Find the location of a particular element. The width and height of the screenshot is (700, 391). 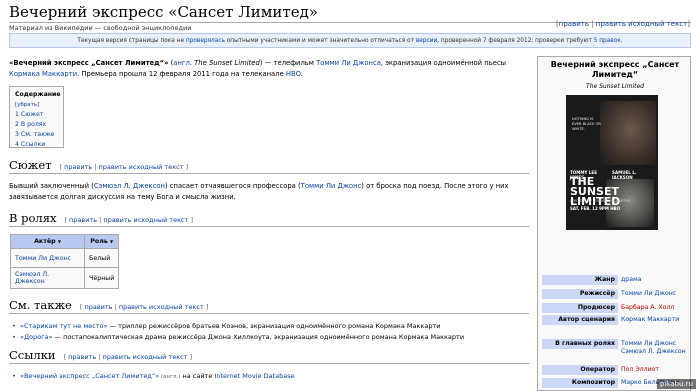

poster-credit: WRITTEN BY CORMAC MCCARTHY is located at coordinates (600, 201).